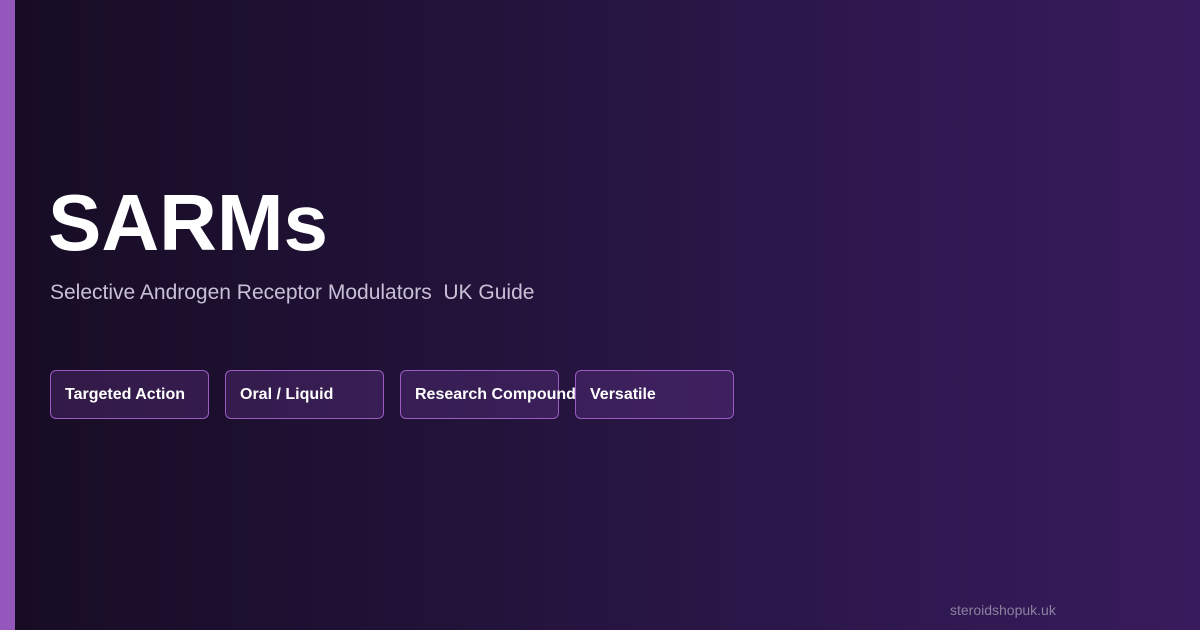 The image size is (1200, 630). What do you see at coordinates (623, 394) in the screenshot?
I see `feature-tag-label: Versatile` at bounding box center [623, 394].